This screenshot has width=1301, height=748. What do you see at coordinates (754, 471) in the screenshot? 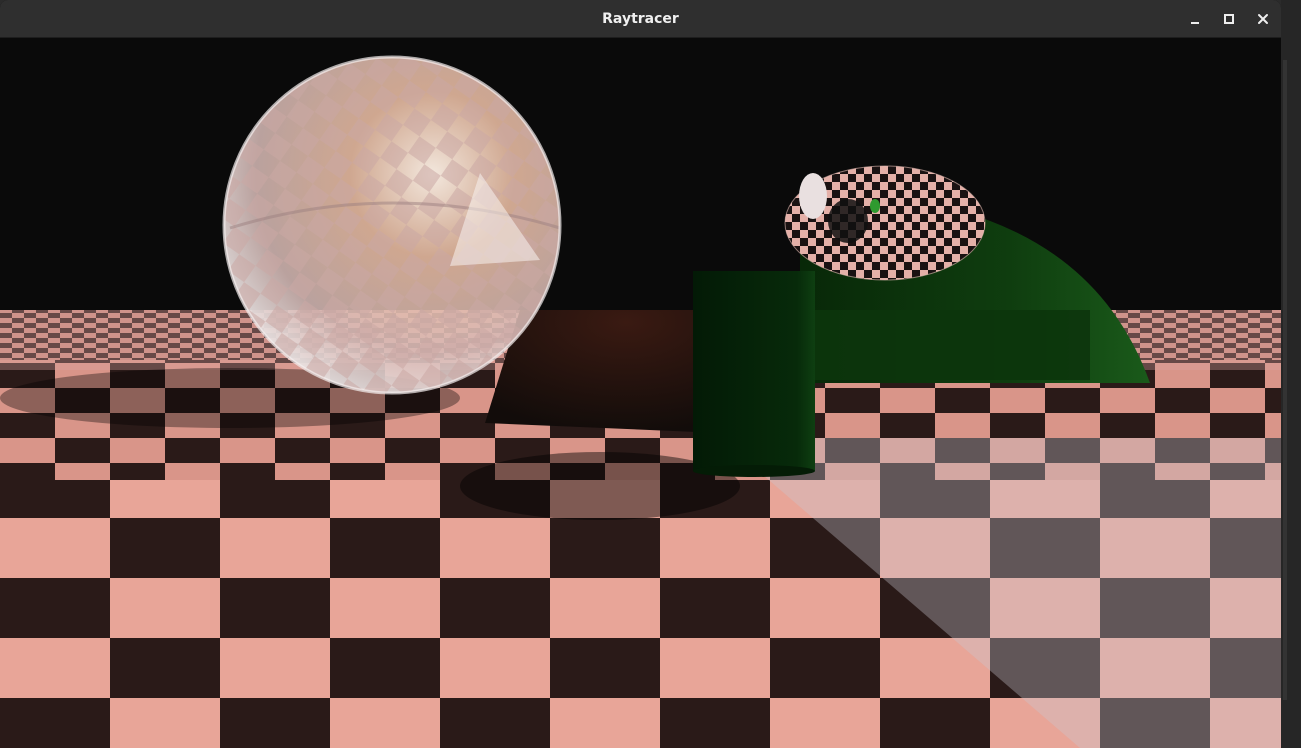
I see `cylinder-base` at bounding box center [754, 471].